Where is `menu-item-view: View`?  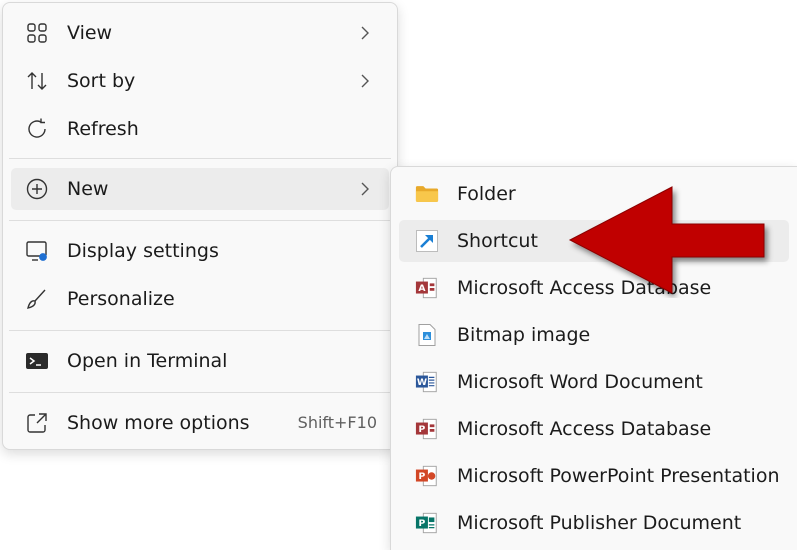 menu-item-view: View is located at coordinates (200, 33).